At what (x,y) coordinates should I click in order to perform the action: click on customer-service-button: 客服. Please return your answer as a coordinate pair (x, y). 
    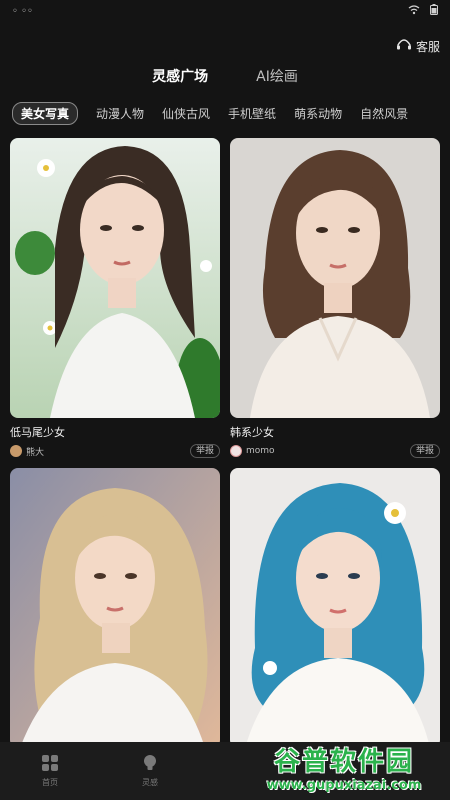
    Looking at the image, I should click on (418, 46).